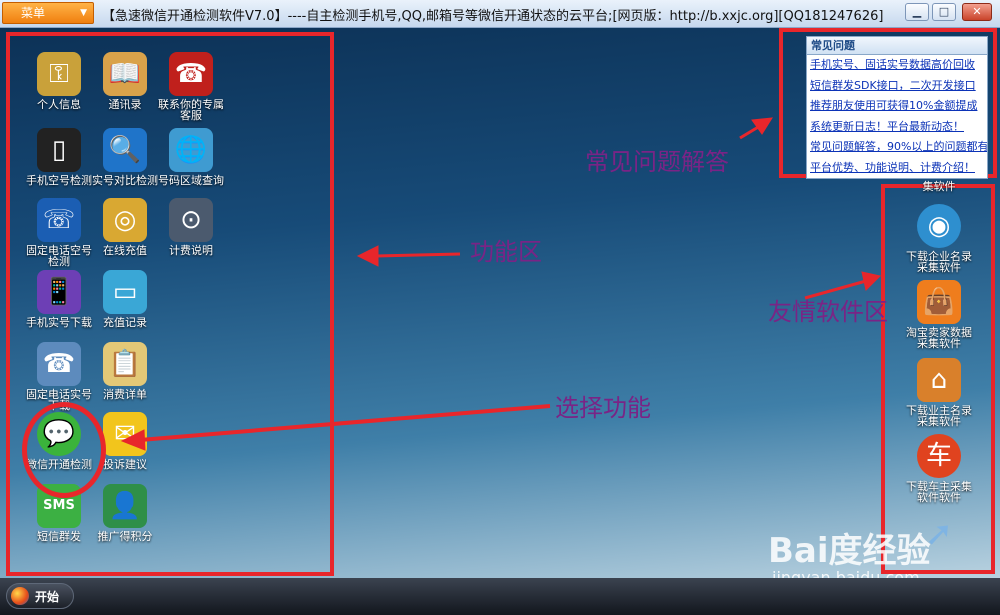  What do you see at coordinates (33, 13) in the screenshot?
I see `menu-button-label: 菜单` at bounding box center [33, 13].